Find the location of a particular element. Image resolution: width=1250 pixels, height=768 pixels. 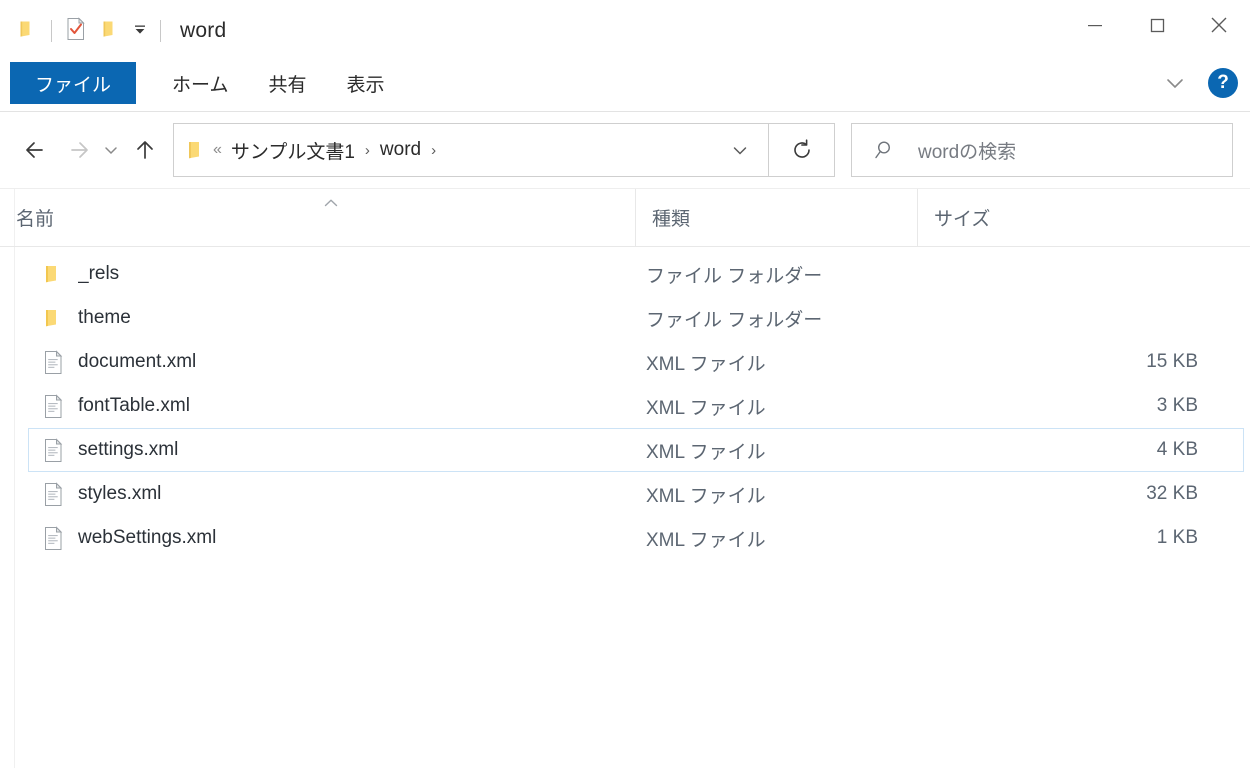

quick-access-toolbar: word is located at coordinates (113, 31).